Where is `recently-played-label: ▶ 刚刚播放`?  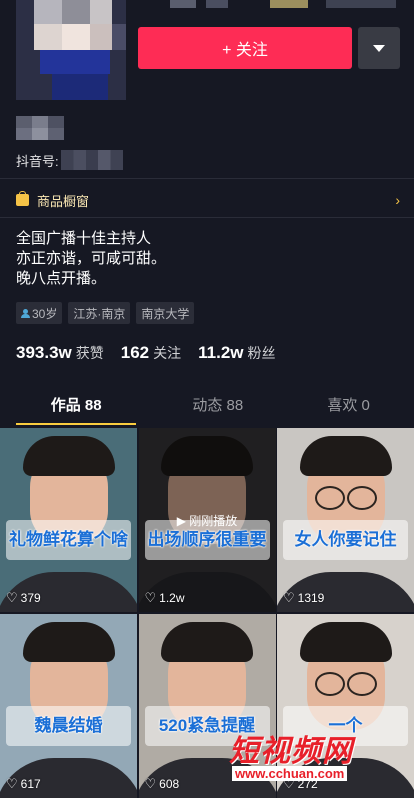
recently-played-label: ▶ 刚刚播放 is located at coordinates (207, 521).